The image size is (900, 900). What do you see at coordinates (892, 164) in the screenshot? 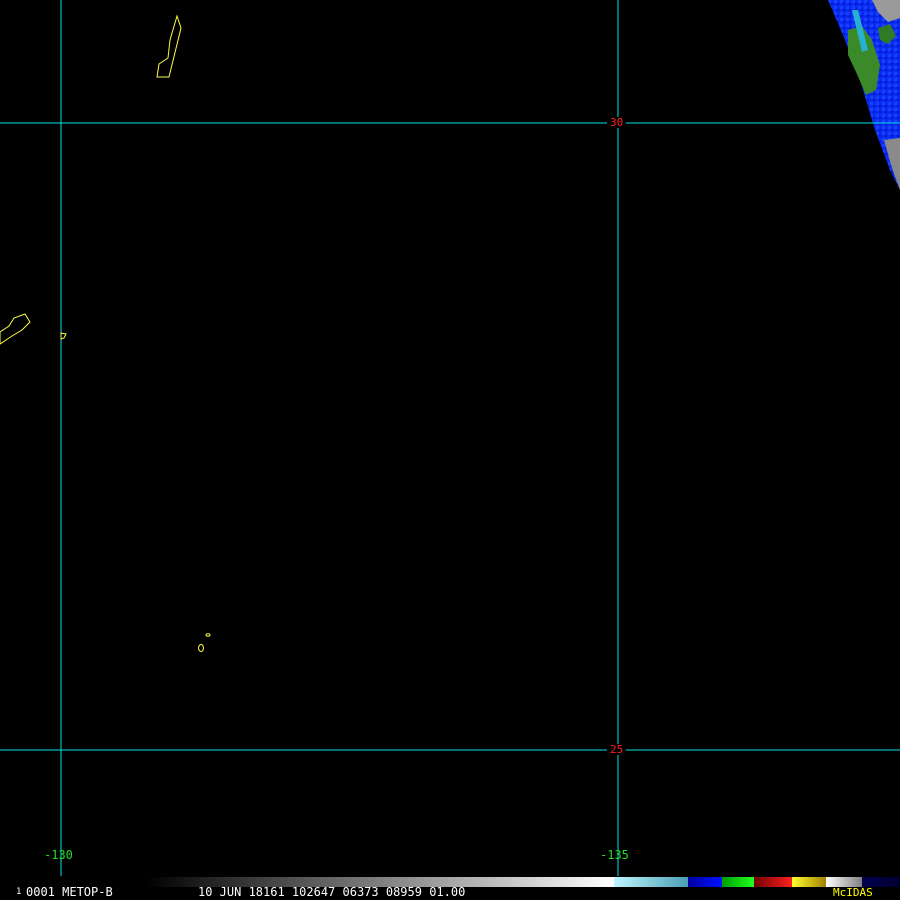
I see `swath-gray-cloud-patch-lower` at bounding box center [892, 164].